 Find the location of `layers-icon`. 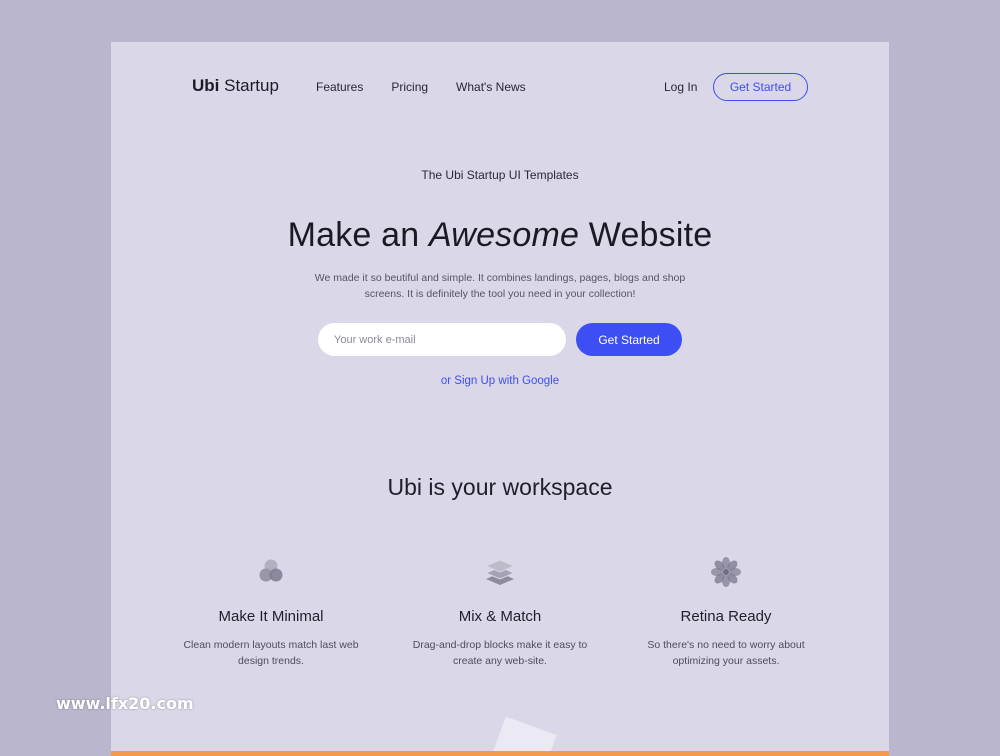

layers-icon is located at coordinates (500, 572).